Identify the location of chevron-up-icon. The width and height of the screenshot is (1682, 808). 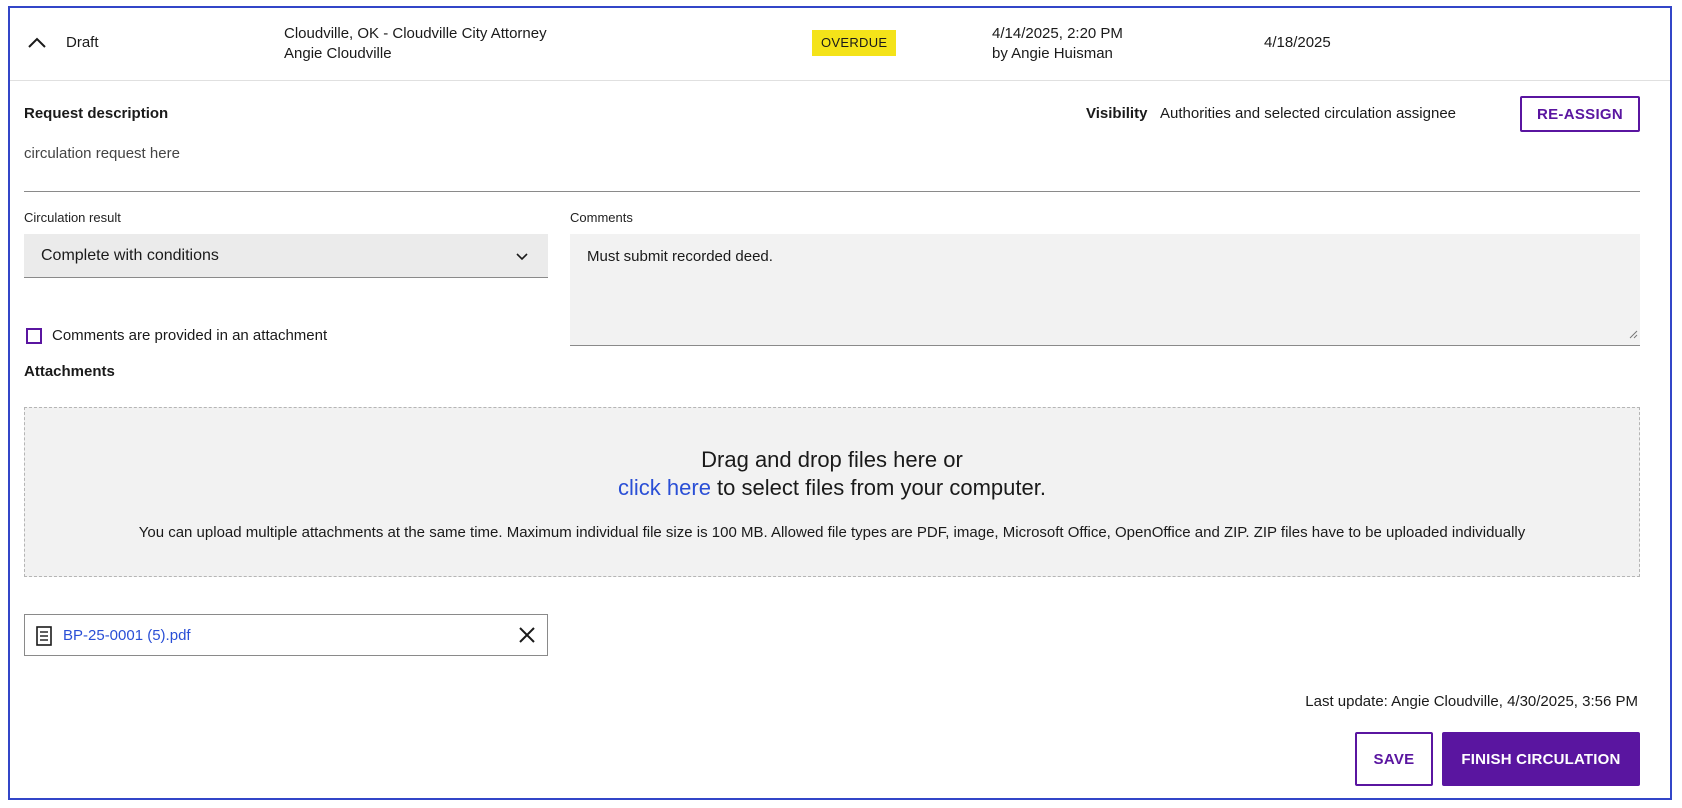
(37, 43).